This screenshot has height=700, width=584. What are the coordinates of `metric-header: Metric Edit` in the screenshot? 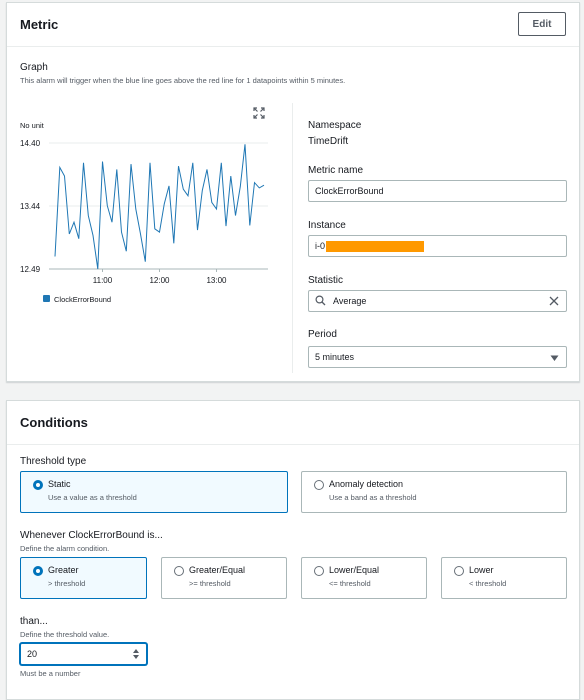 It's located at (293, 25).